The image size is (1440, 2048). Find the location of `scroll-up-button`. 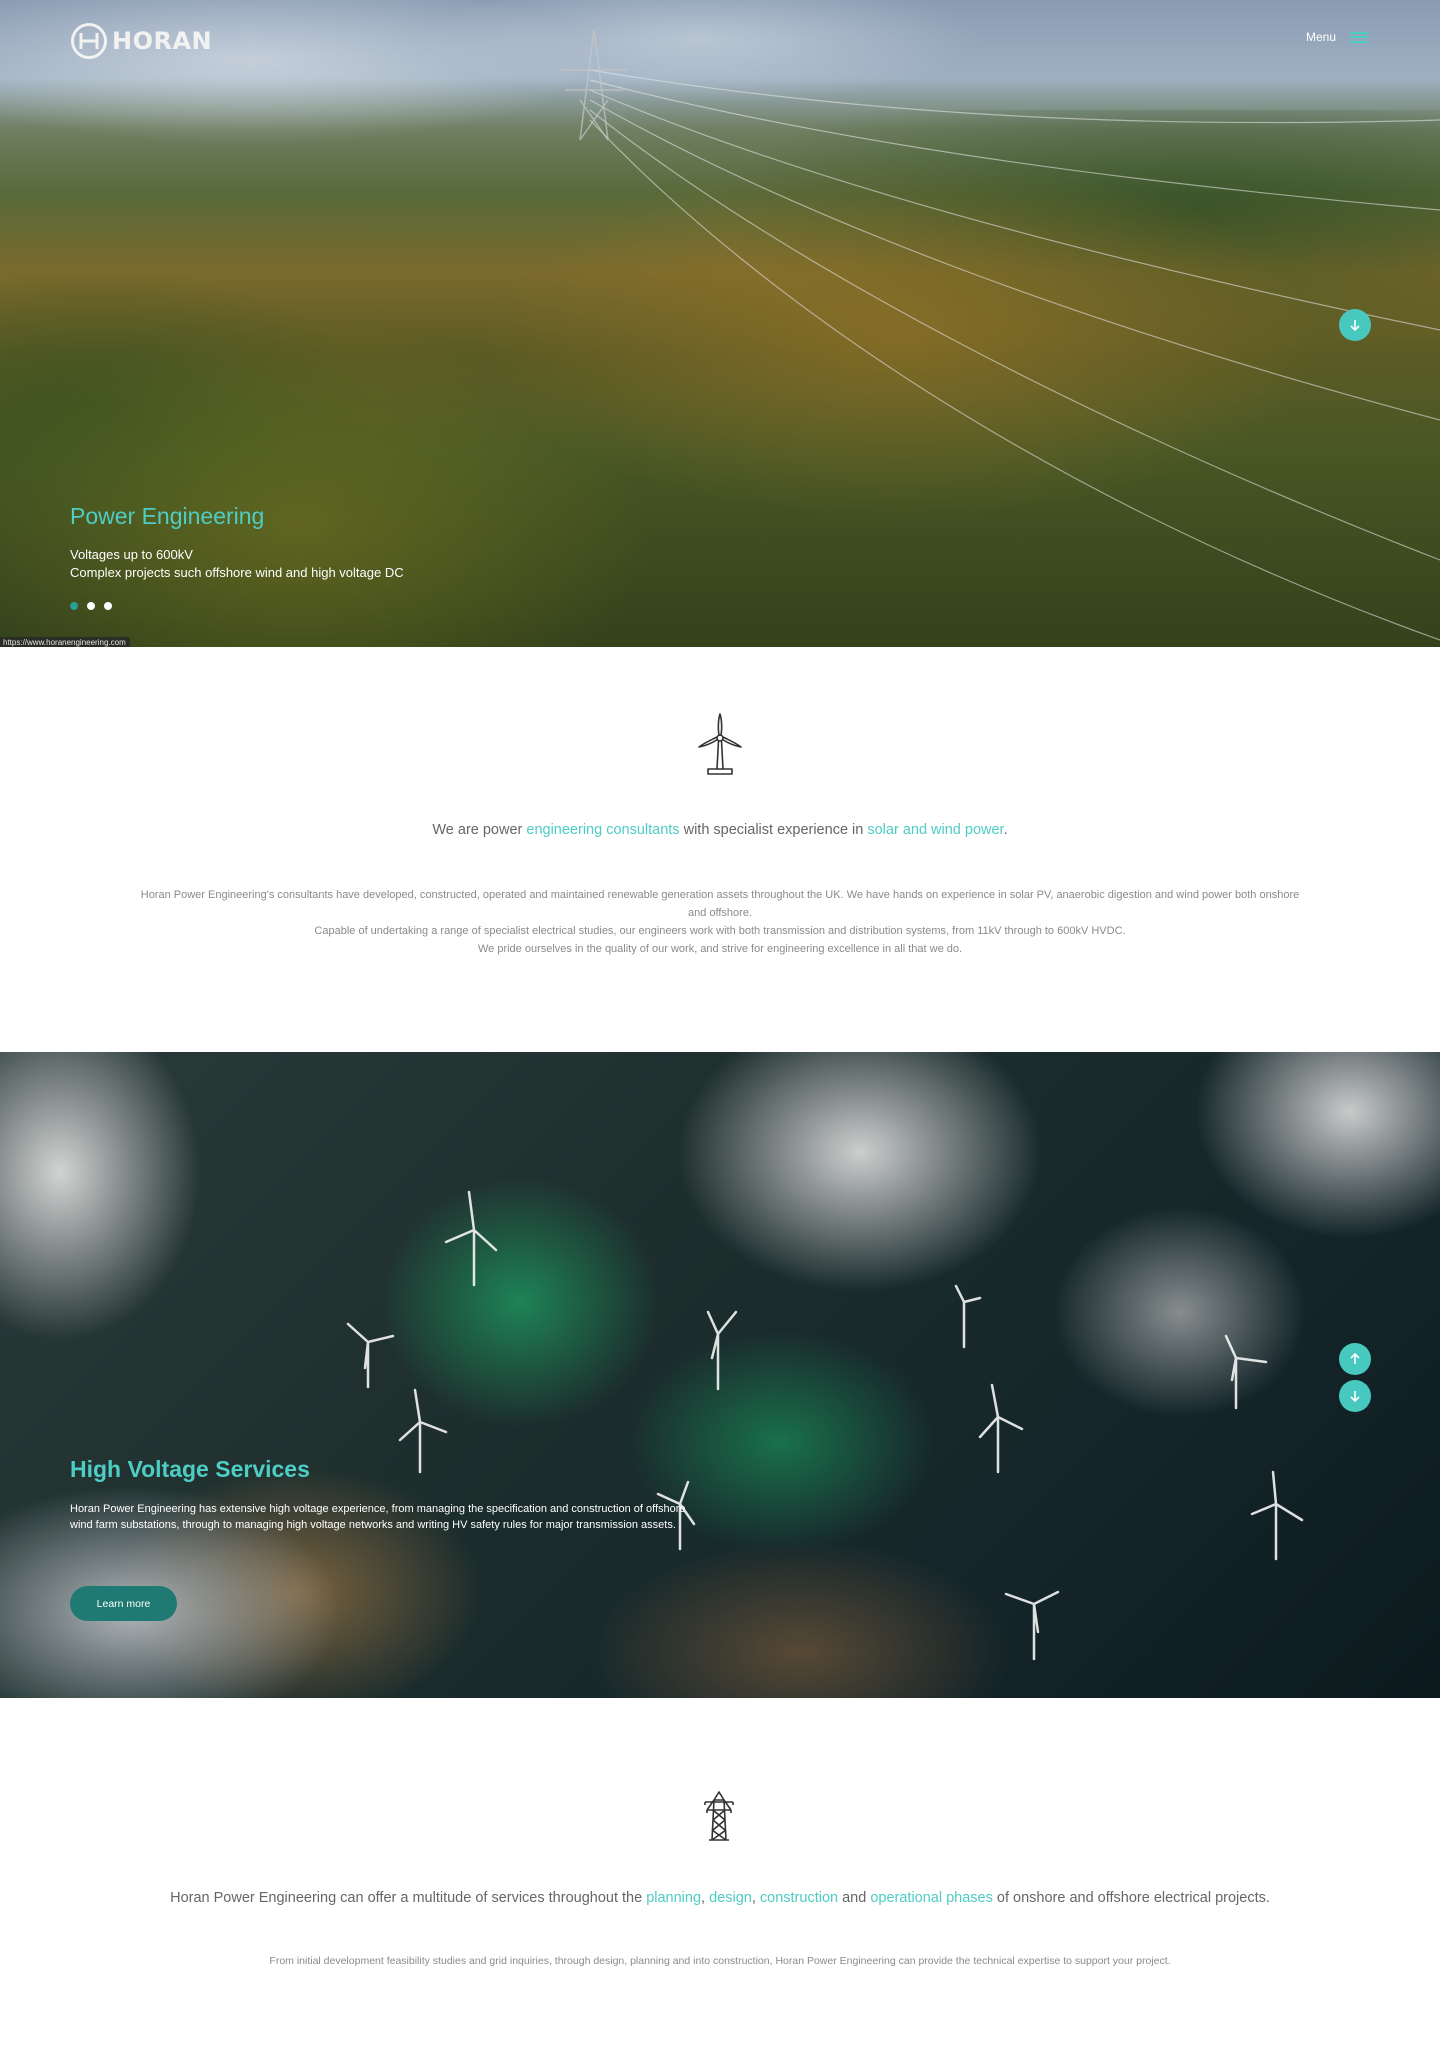

scroll-up-button is located at coordinates (1355, 1359).